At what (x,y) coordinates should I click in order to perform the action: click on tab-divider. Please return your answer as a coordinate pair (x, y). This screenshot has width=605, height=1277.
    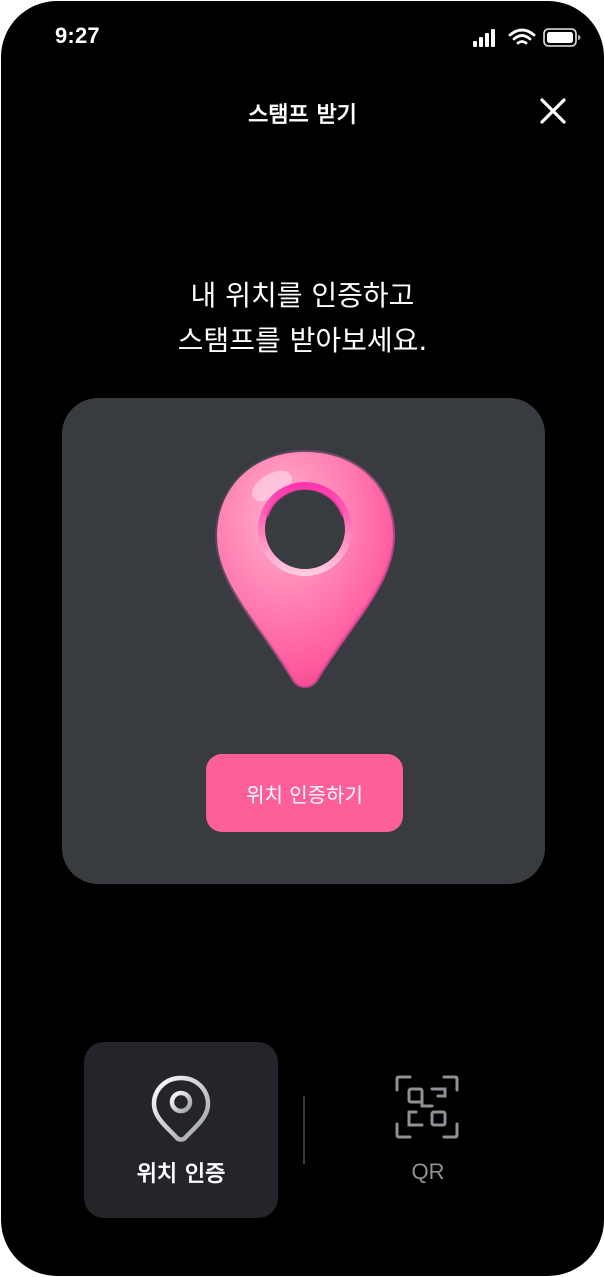
    Looking at the image, I should click on (304, 1130).